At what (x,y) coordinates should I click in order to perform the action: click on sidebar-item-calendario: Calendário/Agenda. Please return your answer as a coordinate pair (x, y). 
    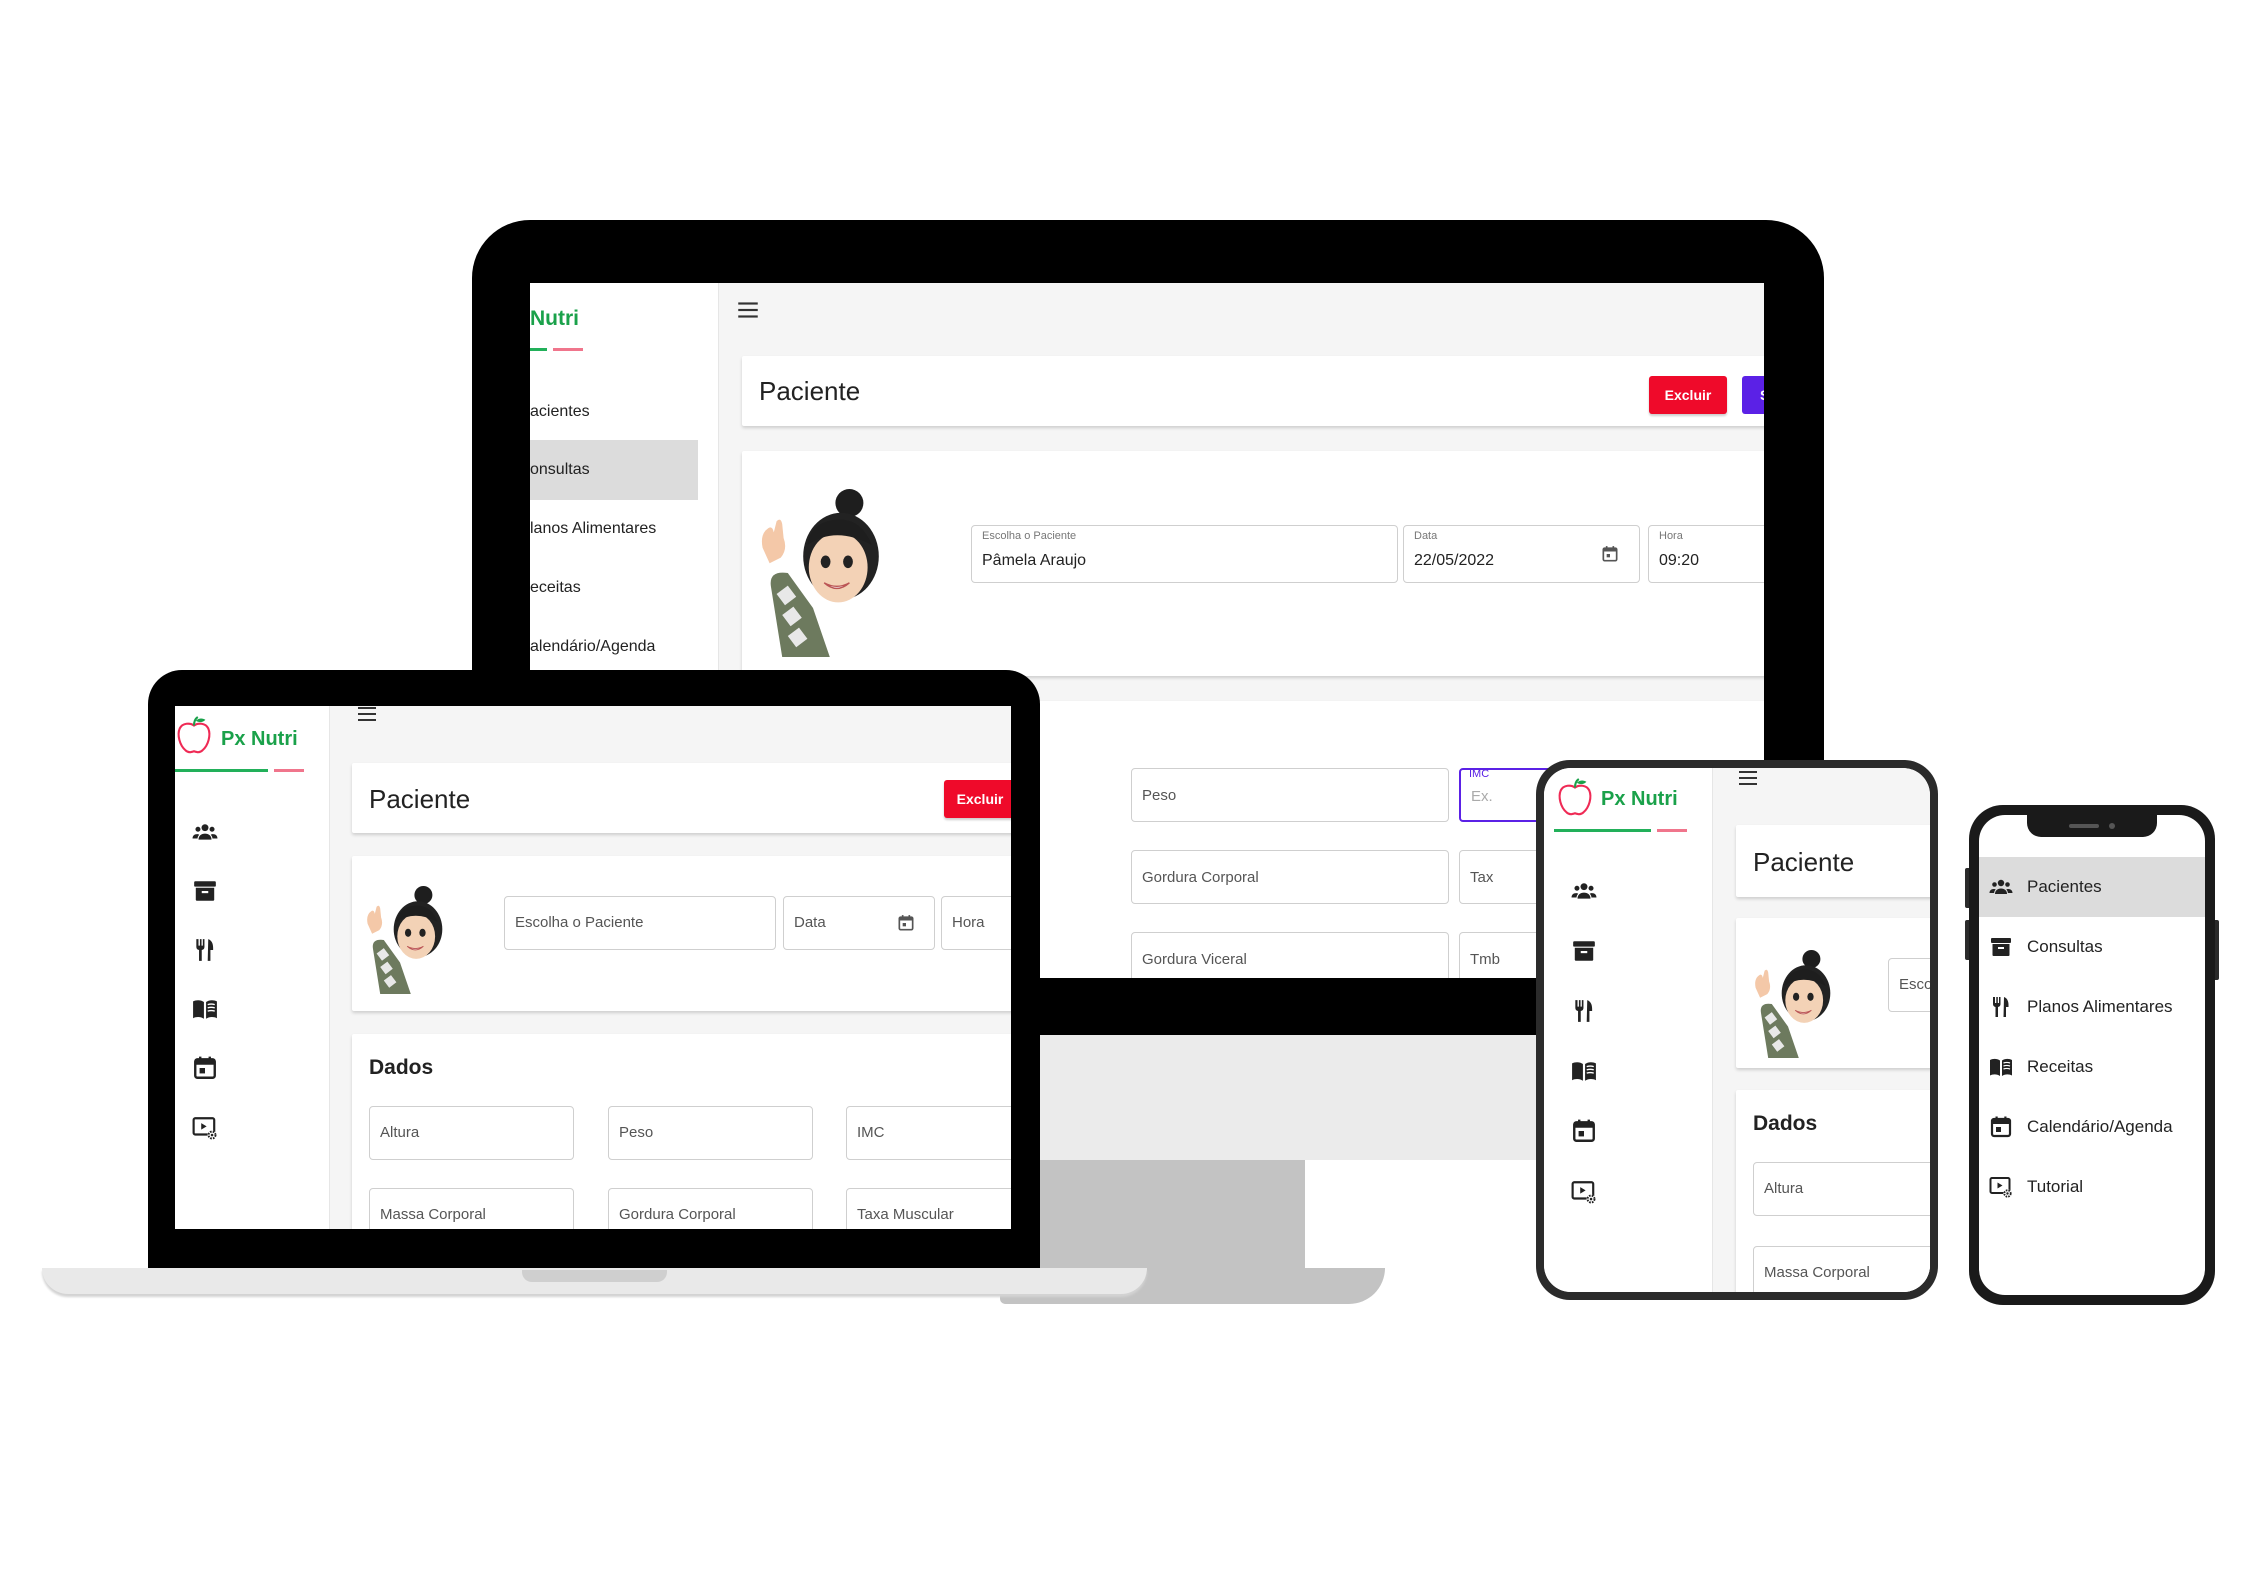
    Looking at the image, I should click on (2092, 1127).